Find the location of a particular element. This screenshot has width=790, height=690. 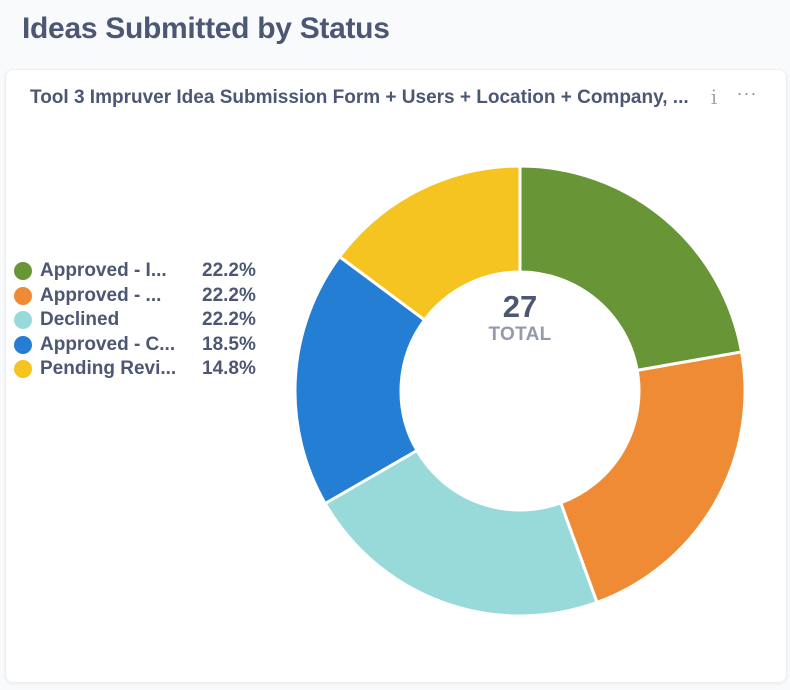

legend-item: Declined 22.2% is located at coordinates (143, 320).